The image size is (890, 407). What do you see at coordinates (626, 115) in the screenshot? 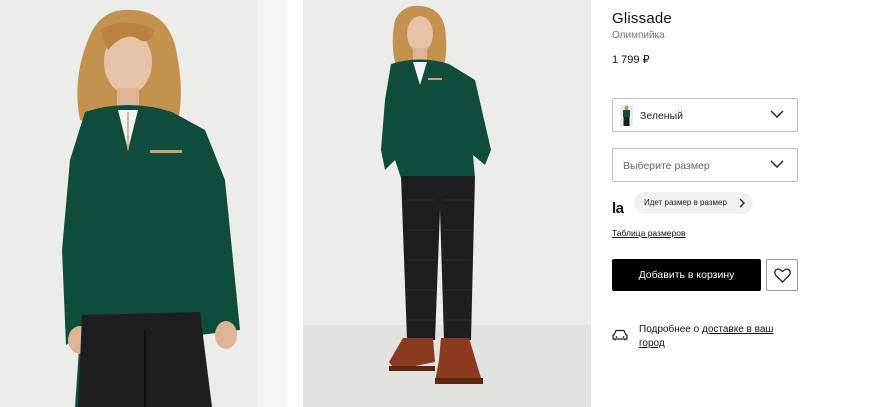
I see `color-thumbnail` at bounding box center [626, 115].